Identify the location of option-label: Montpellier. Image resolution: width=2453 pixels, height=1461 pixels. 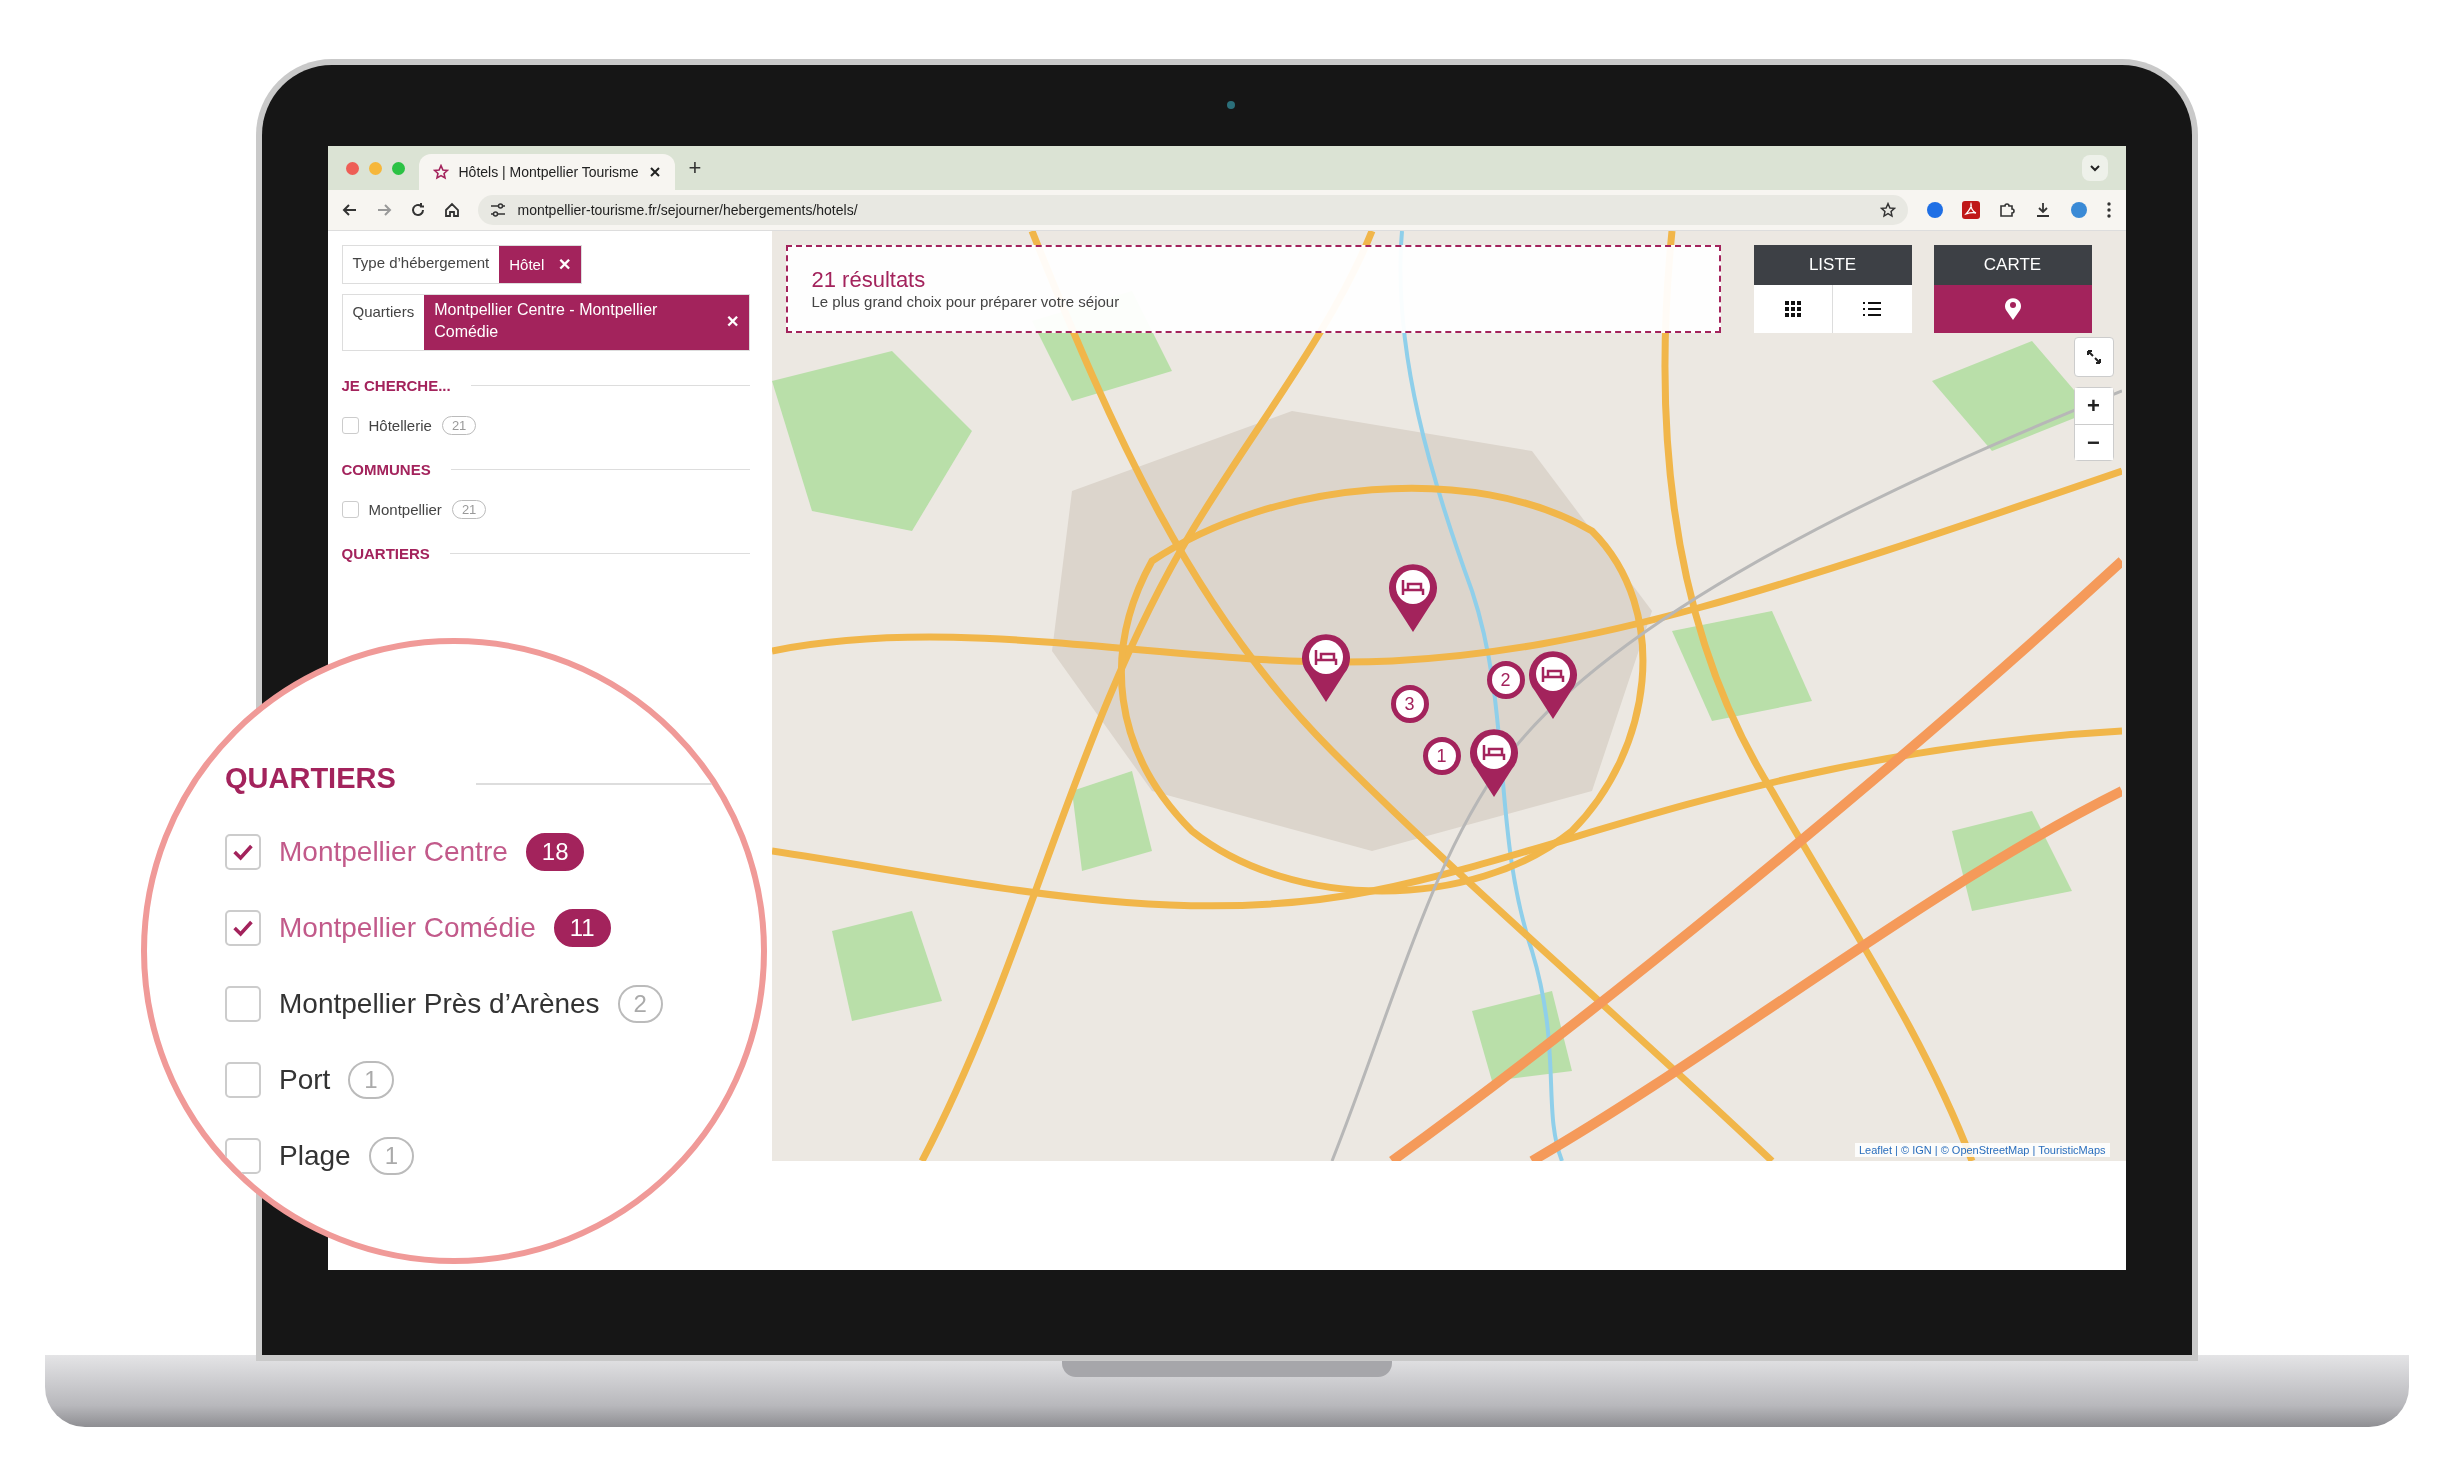
(405, 509).